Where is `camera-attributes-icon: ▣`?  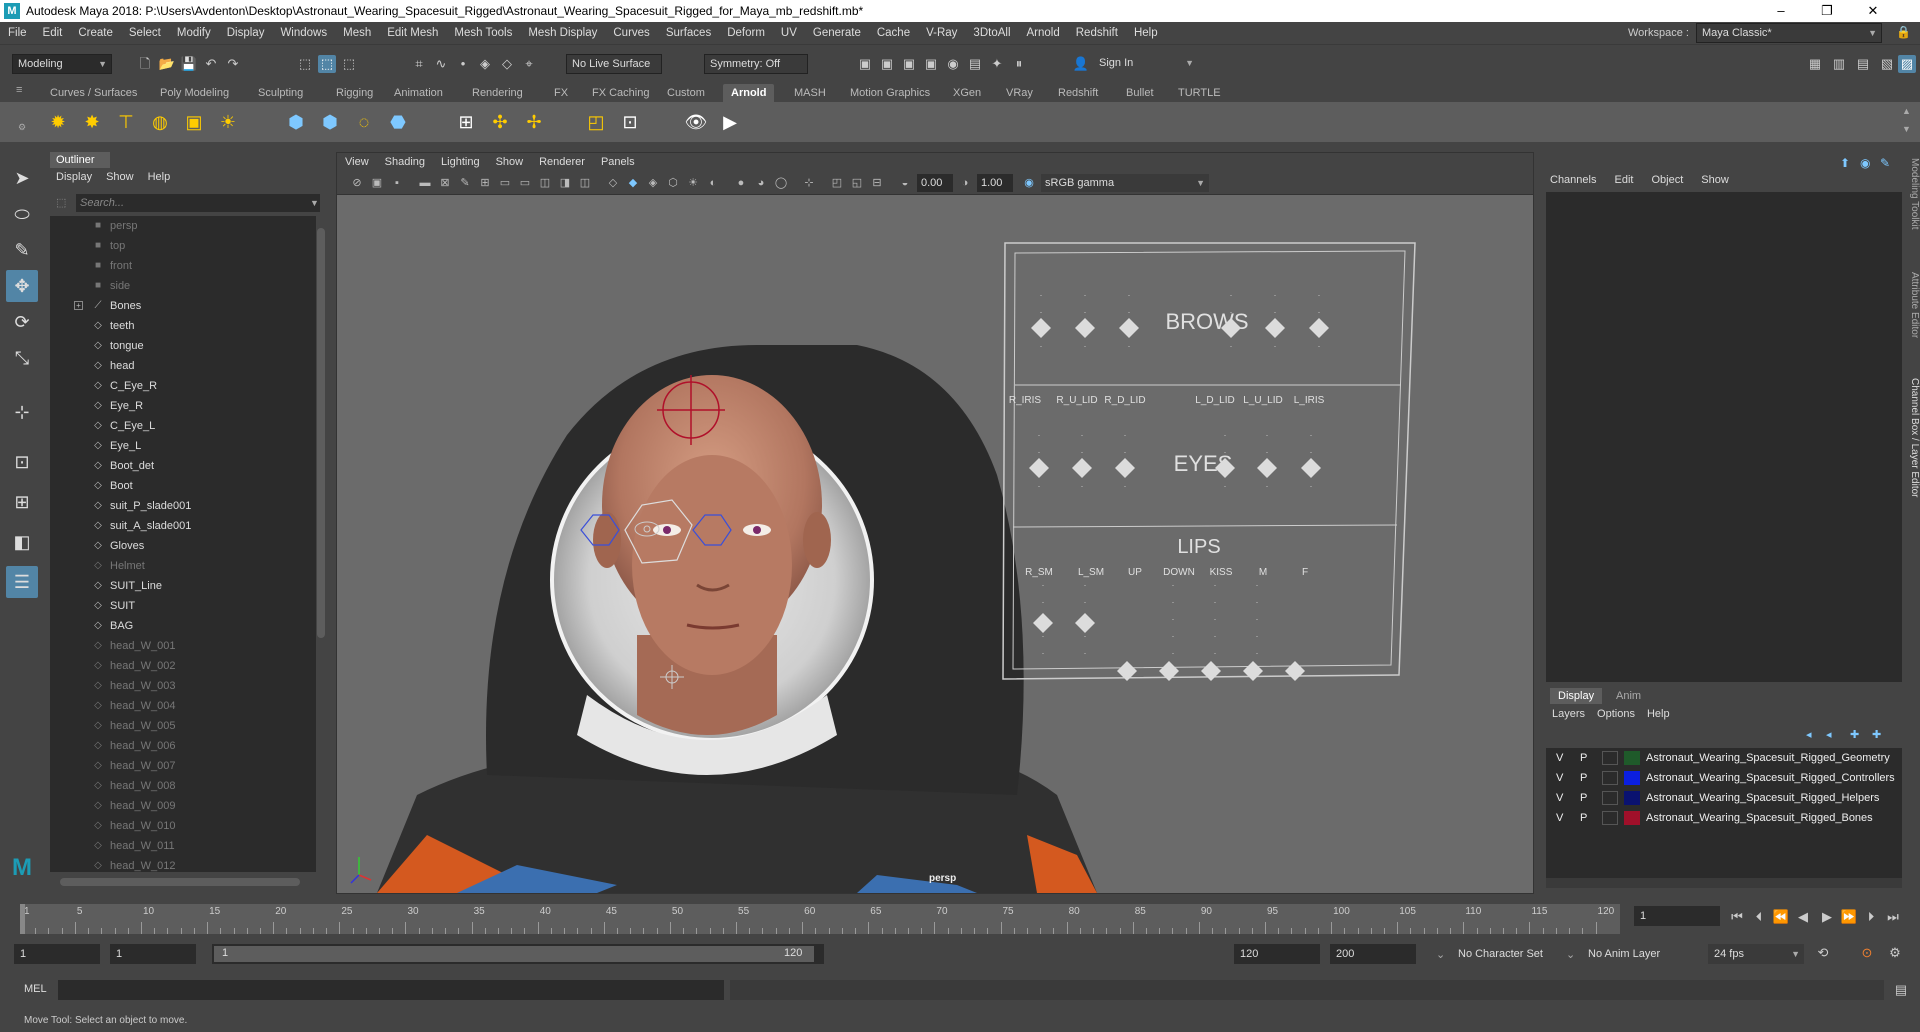
camera-attributes-icon: ▣ is located at coordinates (377, 183).